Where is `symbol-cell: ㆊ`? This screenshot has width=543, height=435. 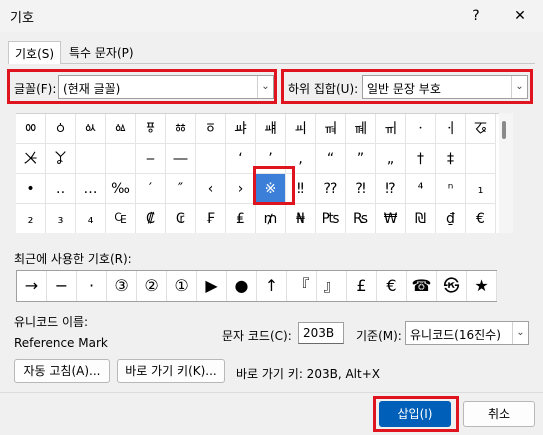
symbol-cell: ㆊ is located at coordinates (331, 129).